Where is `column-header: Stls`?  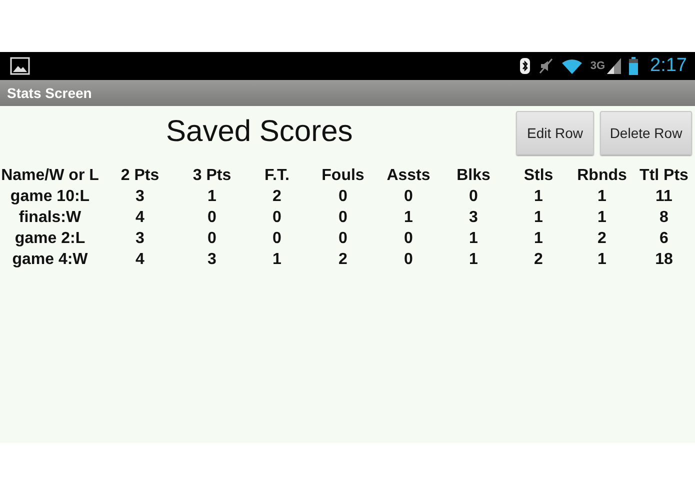 column-header: Stls is located at coordinates (538, 176).